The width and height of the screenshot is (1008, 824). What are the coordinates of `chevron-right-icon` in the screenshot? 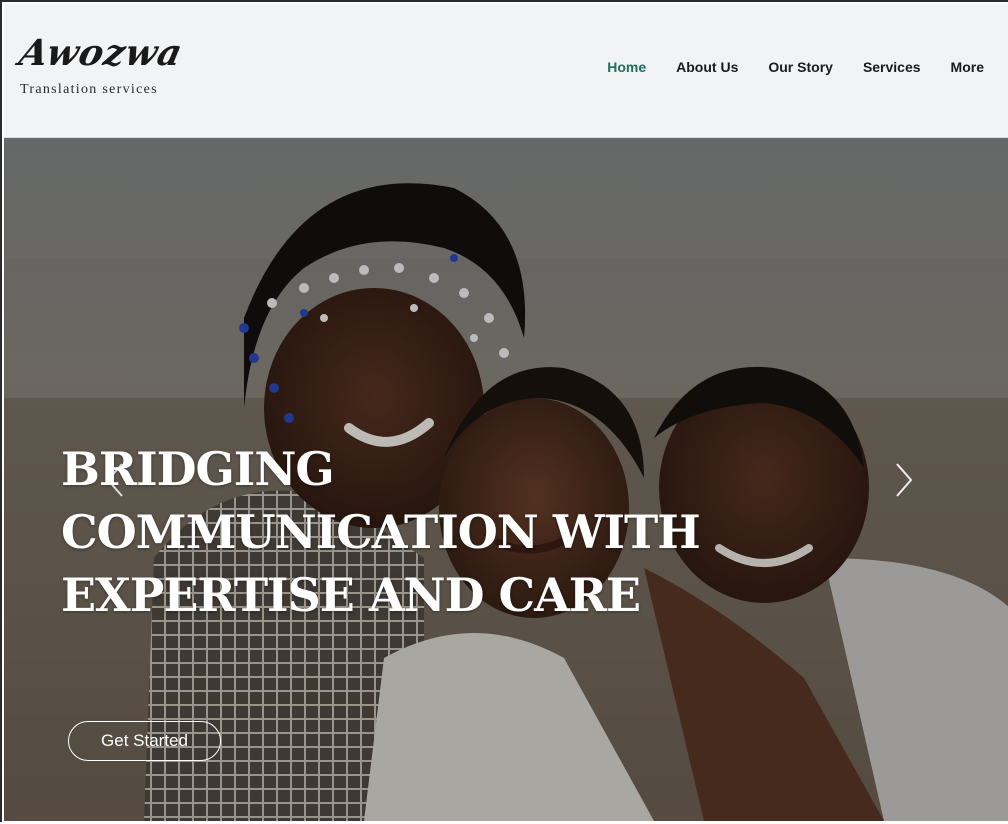 It's located at (904, 480).